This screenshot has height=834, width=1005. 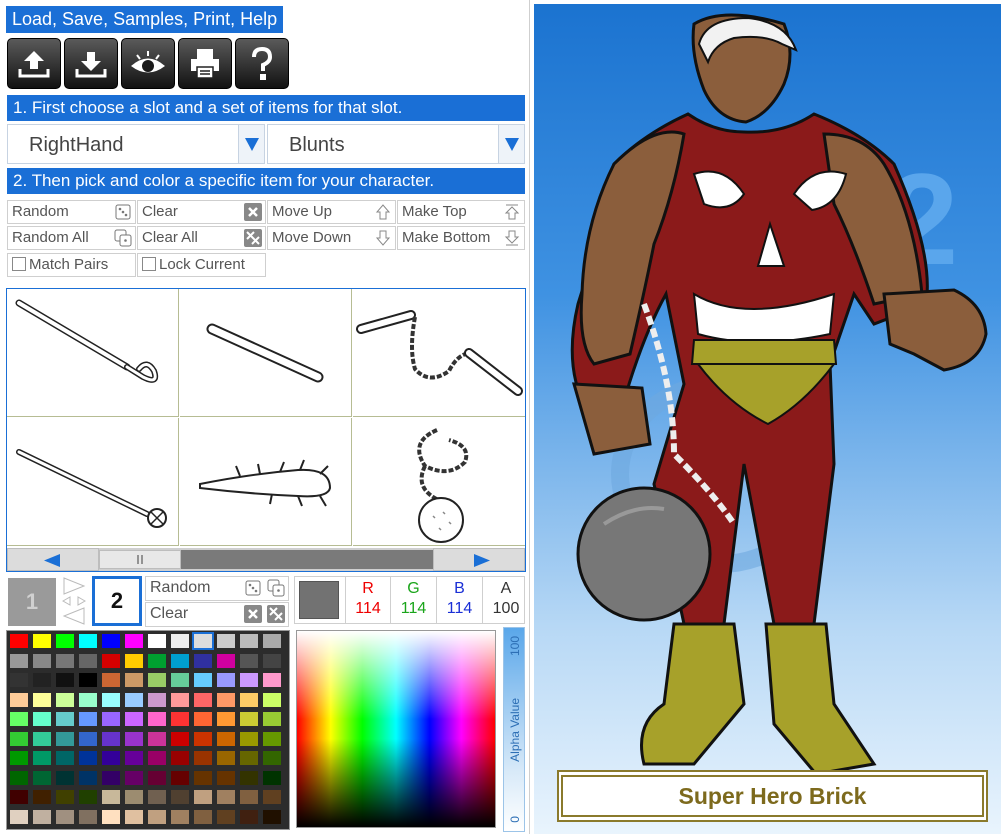 What do you see at coordinates (461, 238) in the screenshot?
I see `make-bottom-button: Make Bottom` at bounding box center [461, 238].